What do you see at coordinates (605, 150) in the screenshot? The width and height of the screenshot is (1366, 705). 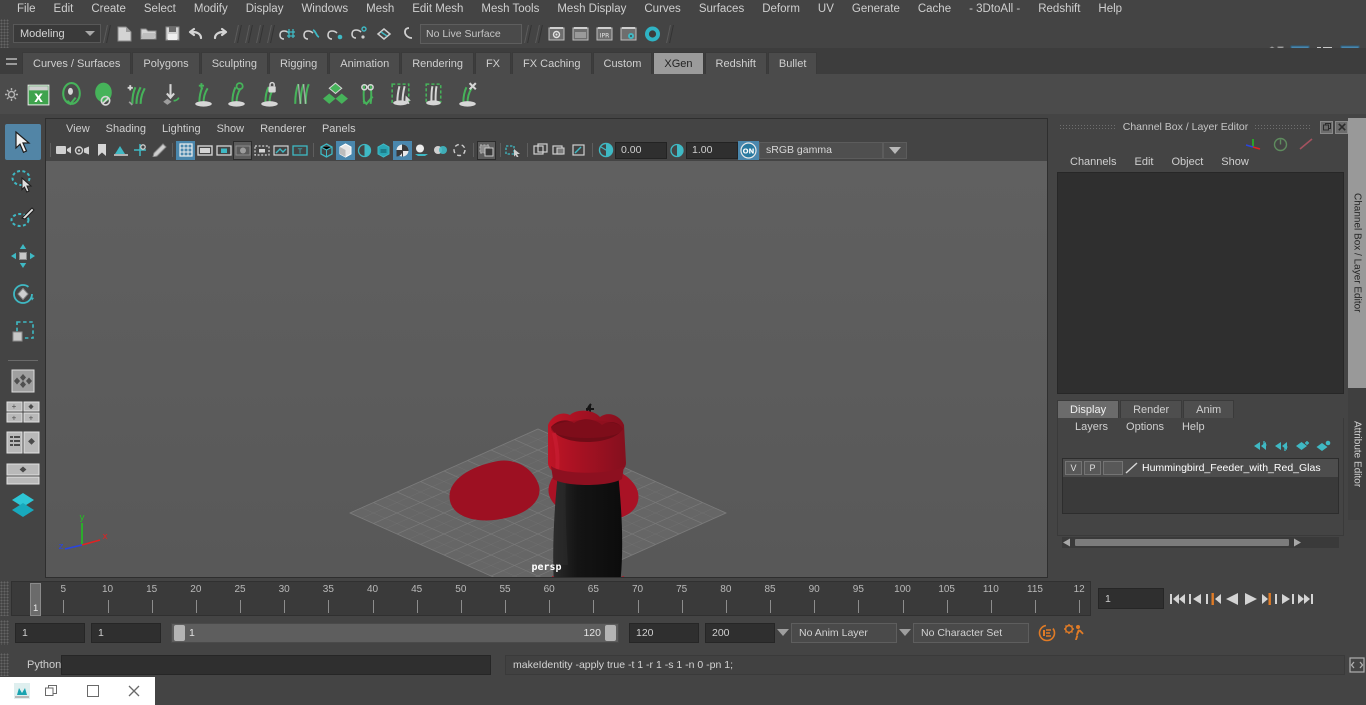 I see `exposure-icon` at bounding box center [605, 150].